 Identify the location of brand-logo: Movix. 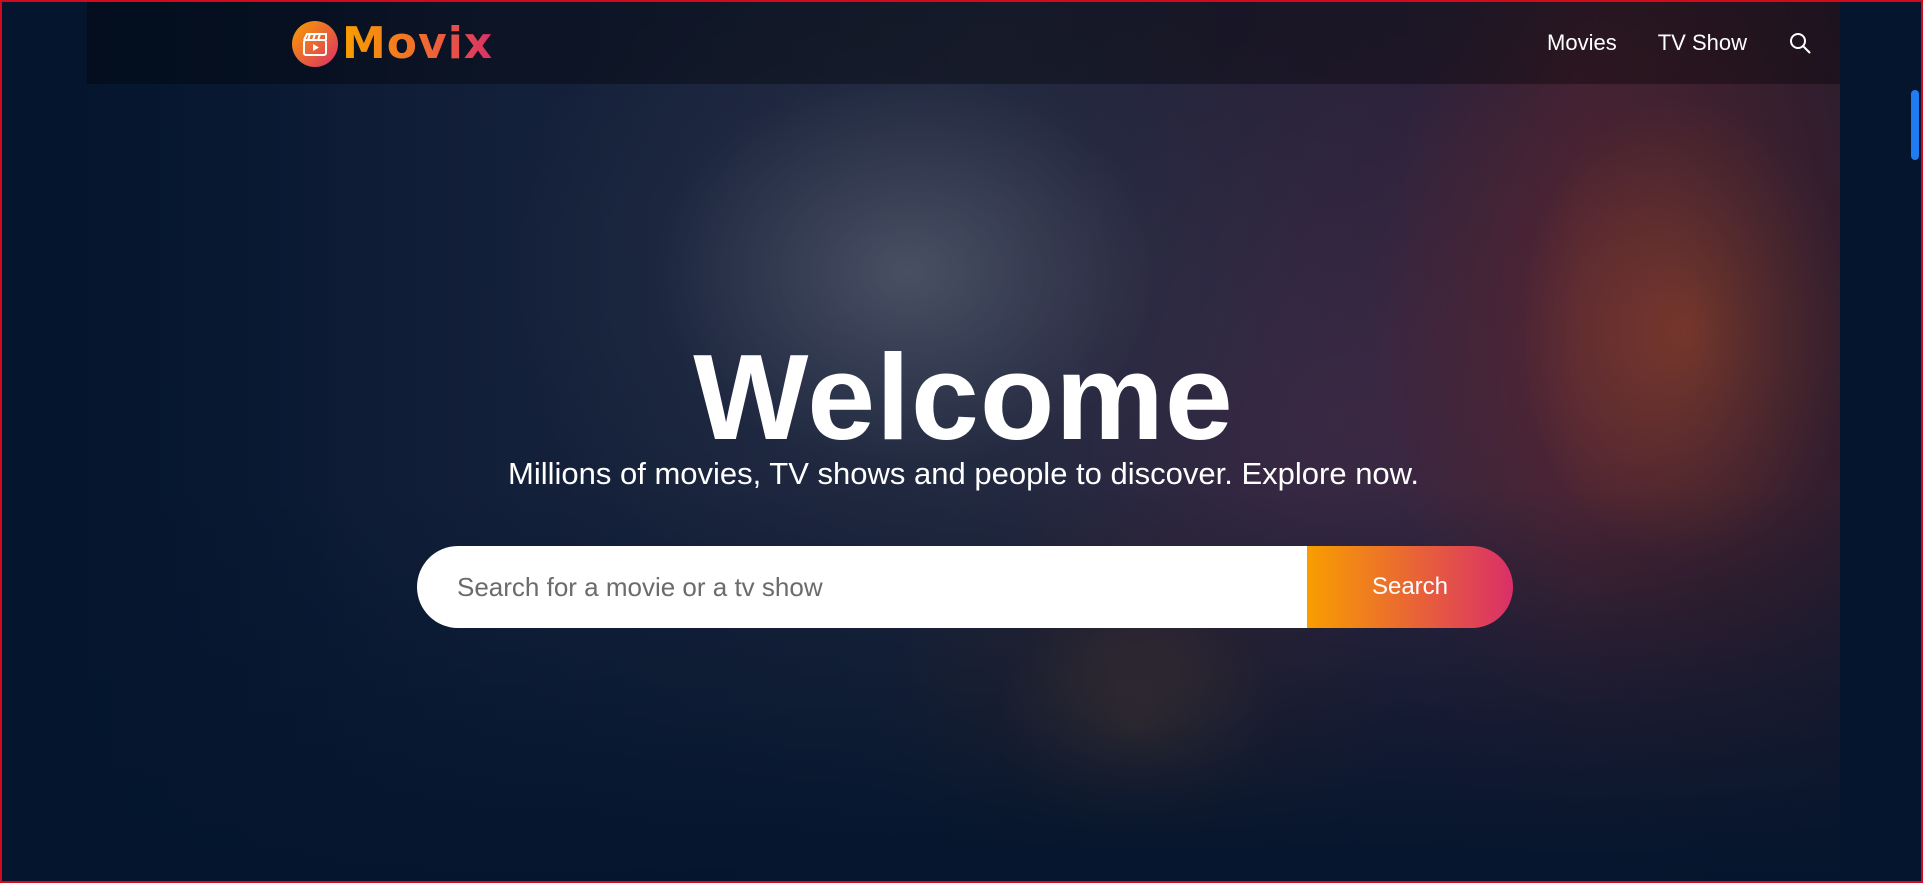
(392, 44).